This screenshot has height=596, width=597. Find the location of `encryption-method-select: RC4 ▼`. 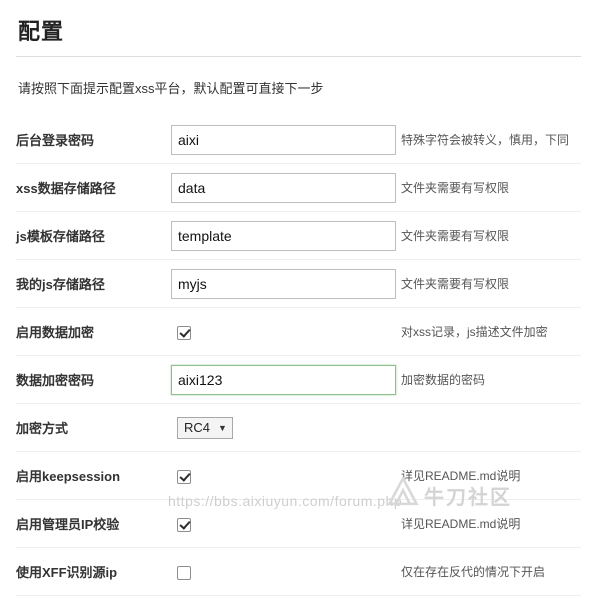

encryption-method-select: RC4 ▼ is located at coordinates (205, 427).